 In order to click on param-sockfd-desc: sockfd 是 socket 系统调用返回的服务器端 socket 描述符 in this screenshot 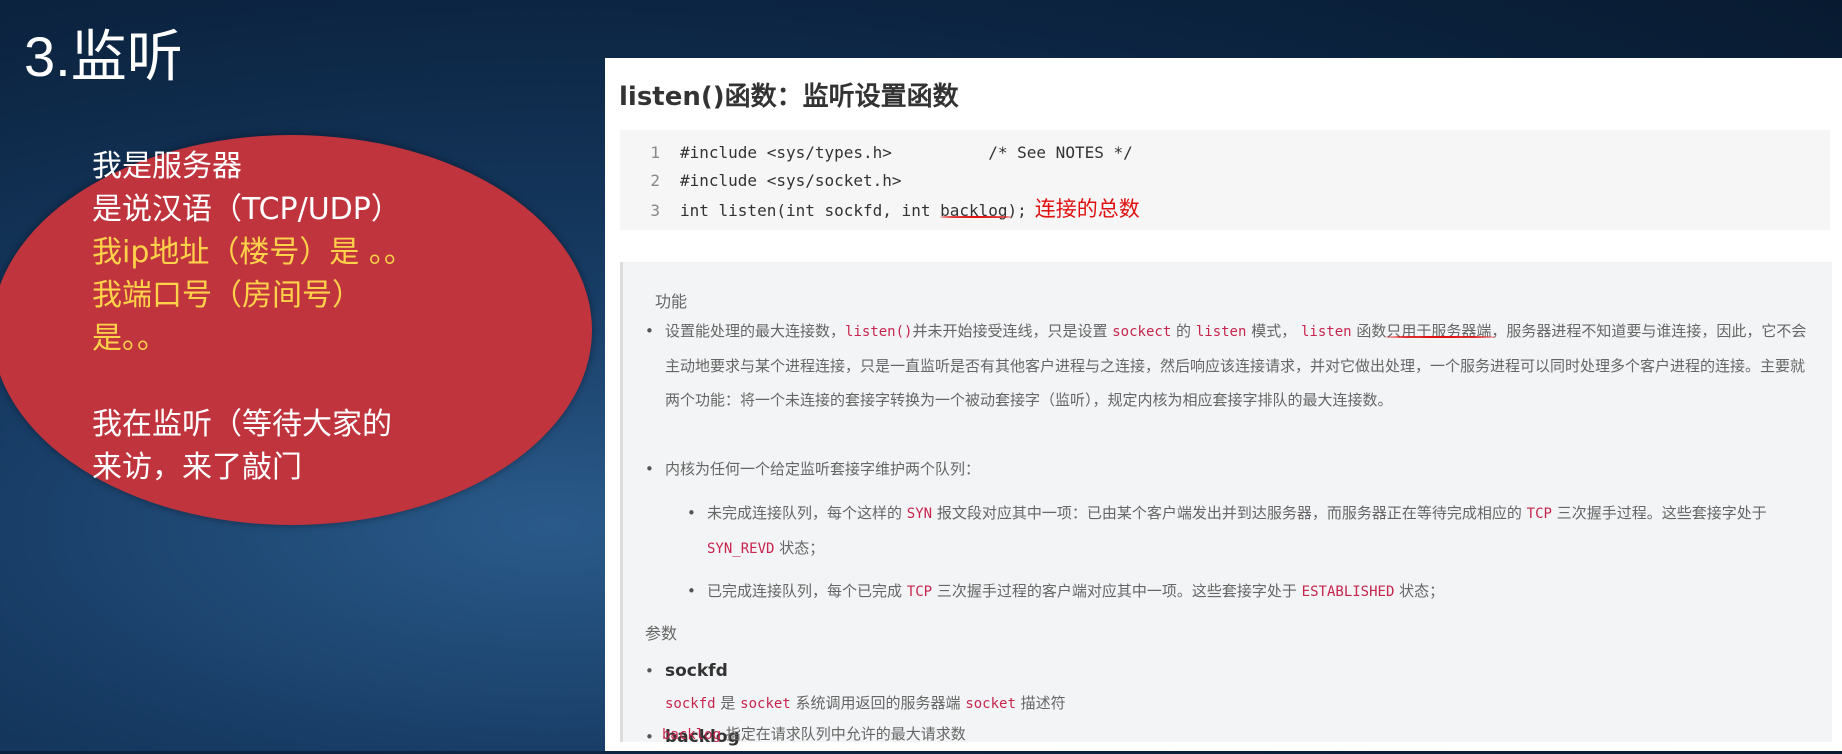, I will do `click(865, 703)`.